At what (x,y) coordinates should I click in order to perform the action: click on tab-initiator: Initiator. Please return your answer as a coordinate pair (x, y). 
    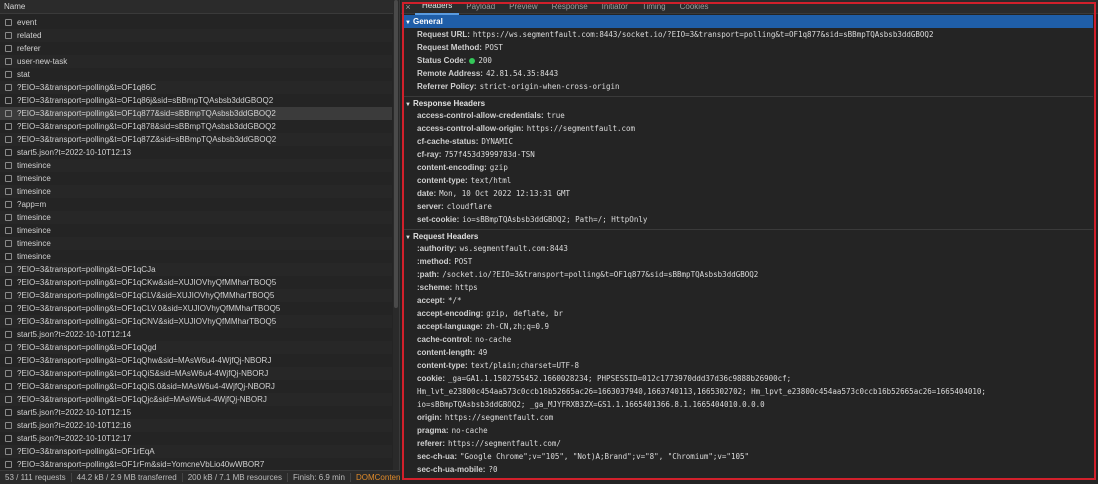
    Looking at the image, I should click on (615, 7).